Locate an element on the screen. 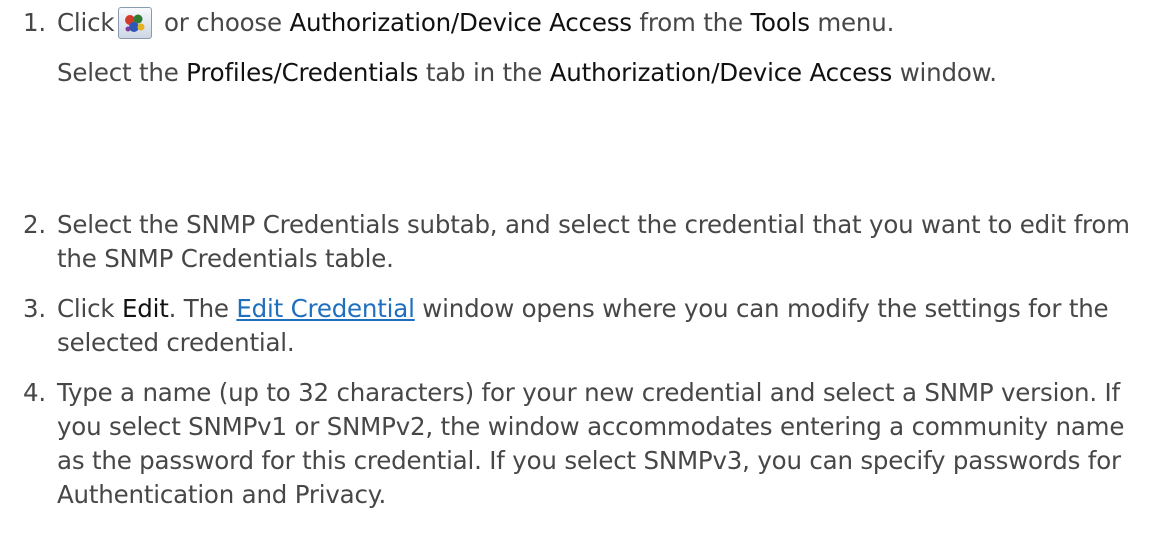 This screenshot has width=1164, height=545. edit-button-reference: Edit is located at coordinates (145, 308).